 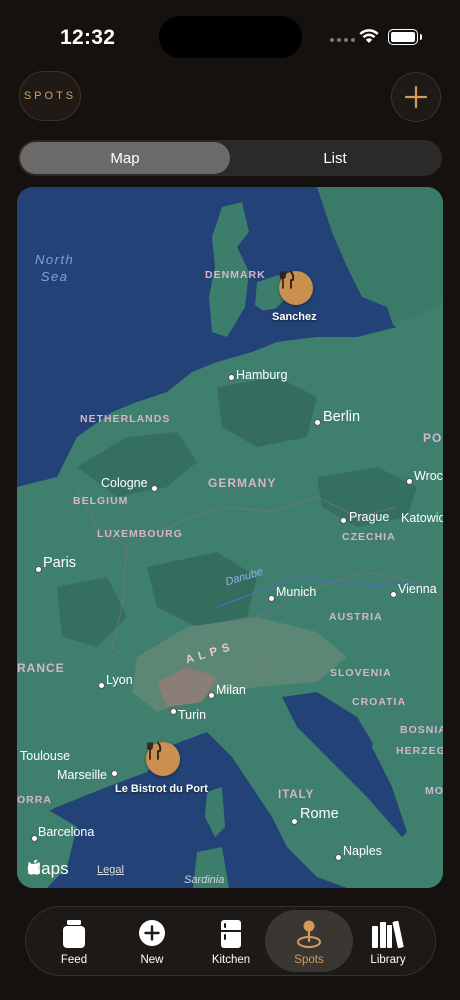 I want to click on country-label-netherlands: NETHERLANDS, so click(x=125, y=419).